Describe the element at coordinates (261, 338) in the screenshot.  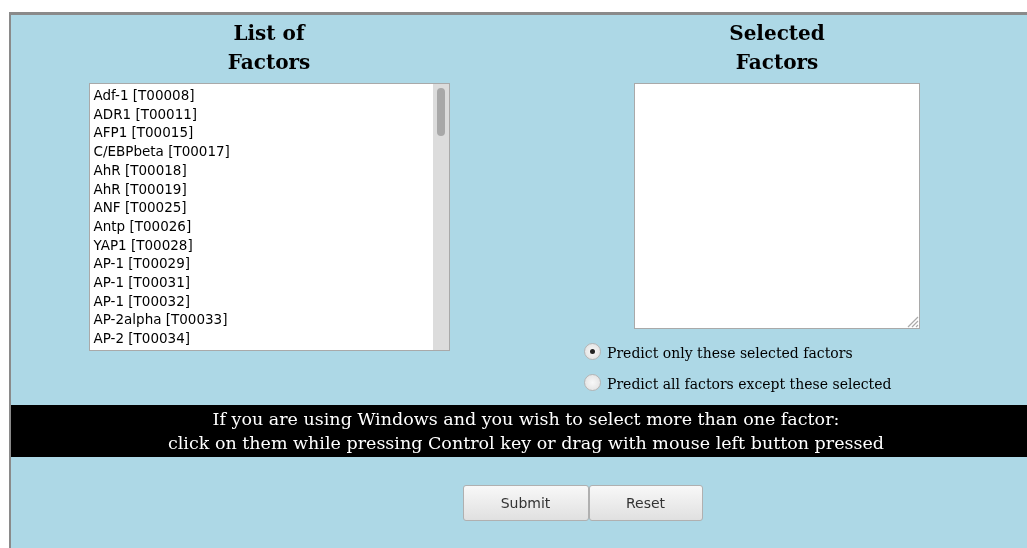
I see `factor-option: AP-2 [T00034]` at that location.